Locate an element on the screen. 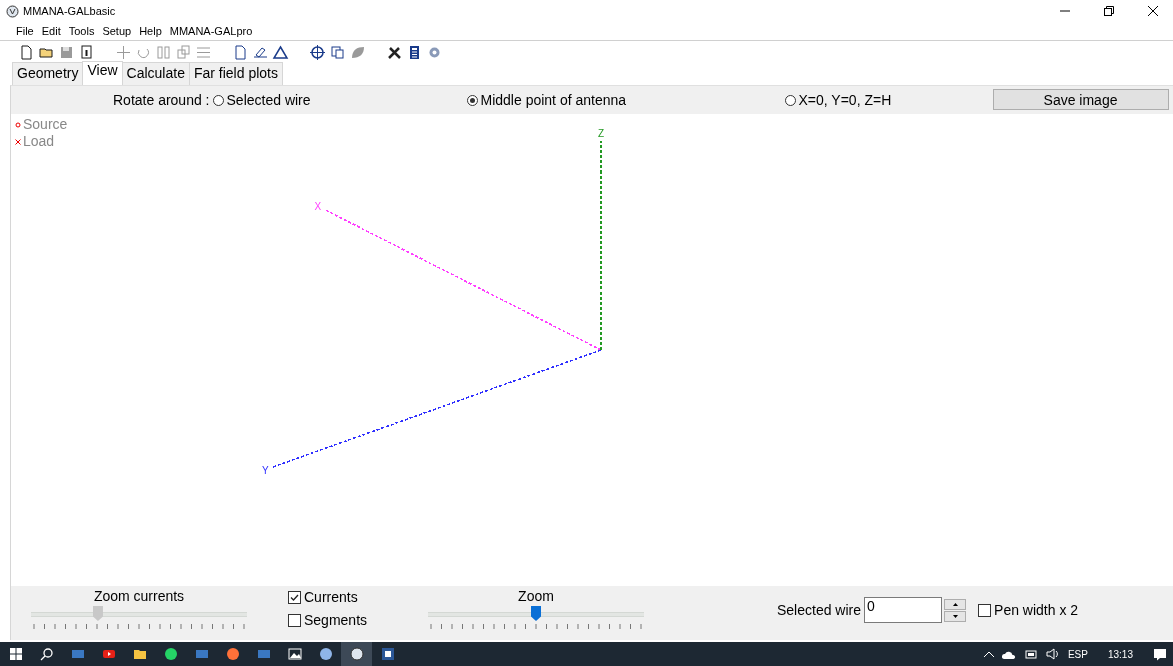 The width and height of the screenshot is (1173, 666). menu-item: Tools is located at coordinates (84, 31).